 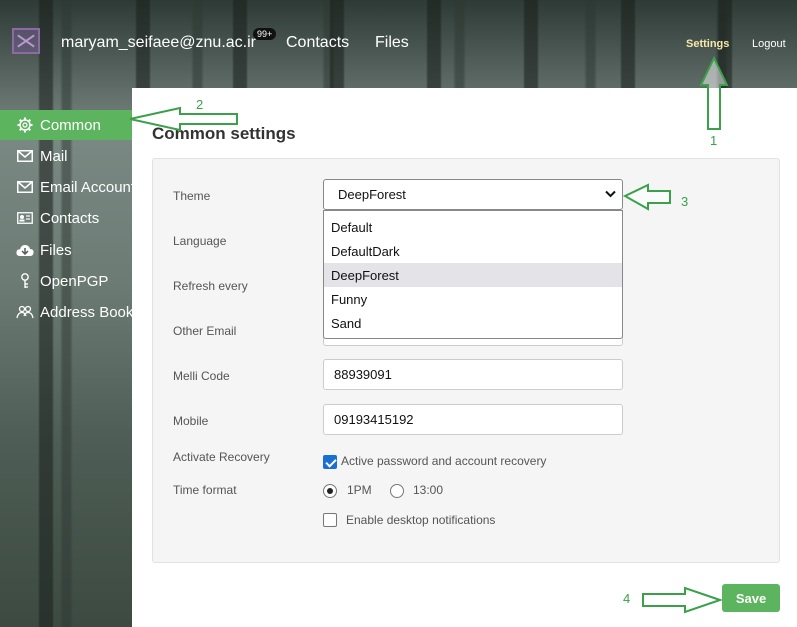 I want to click on mobile-label: Mobile, so click(x=191, y=421).